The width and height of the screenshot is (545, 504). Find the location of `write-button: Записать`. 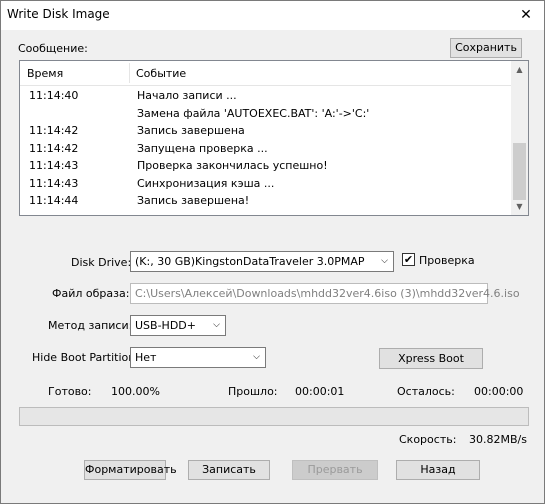

write-button: Записать is located at coordinates (229, 470).